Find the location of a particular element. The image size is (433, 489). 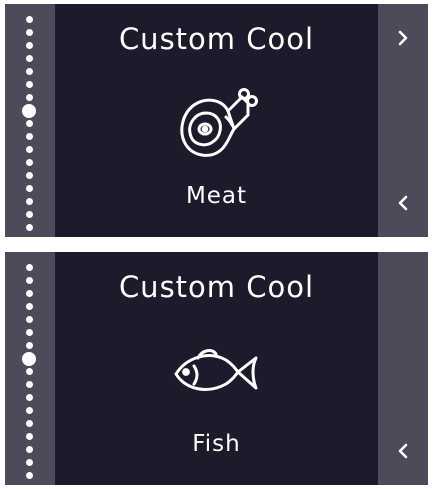

meat-icon is located at coordinates (217, 124).